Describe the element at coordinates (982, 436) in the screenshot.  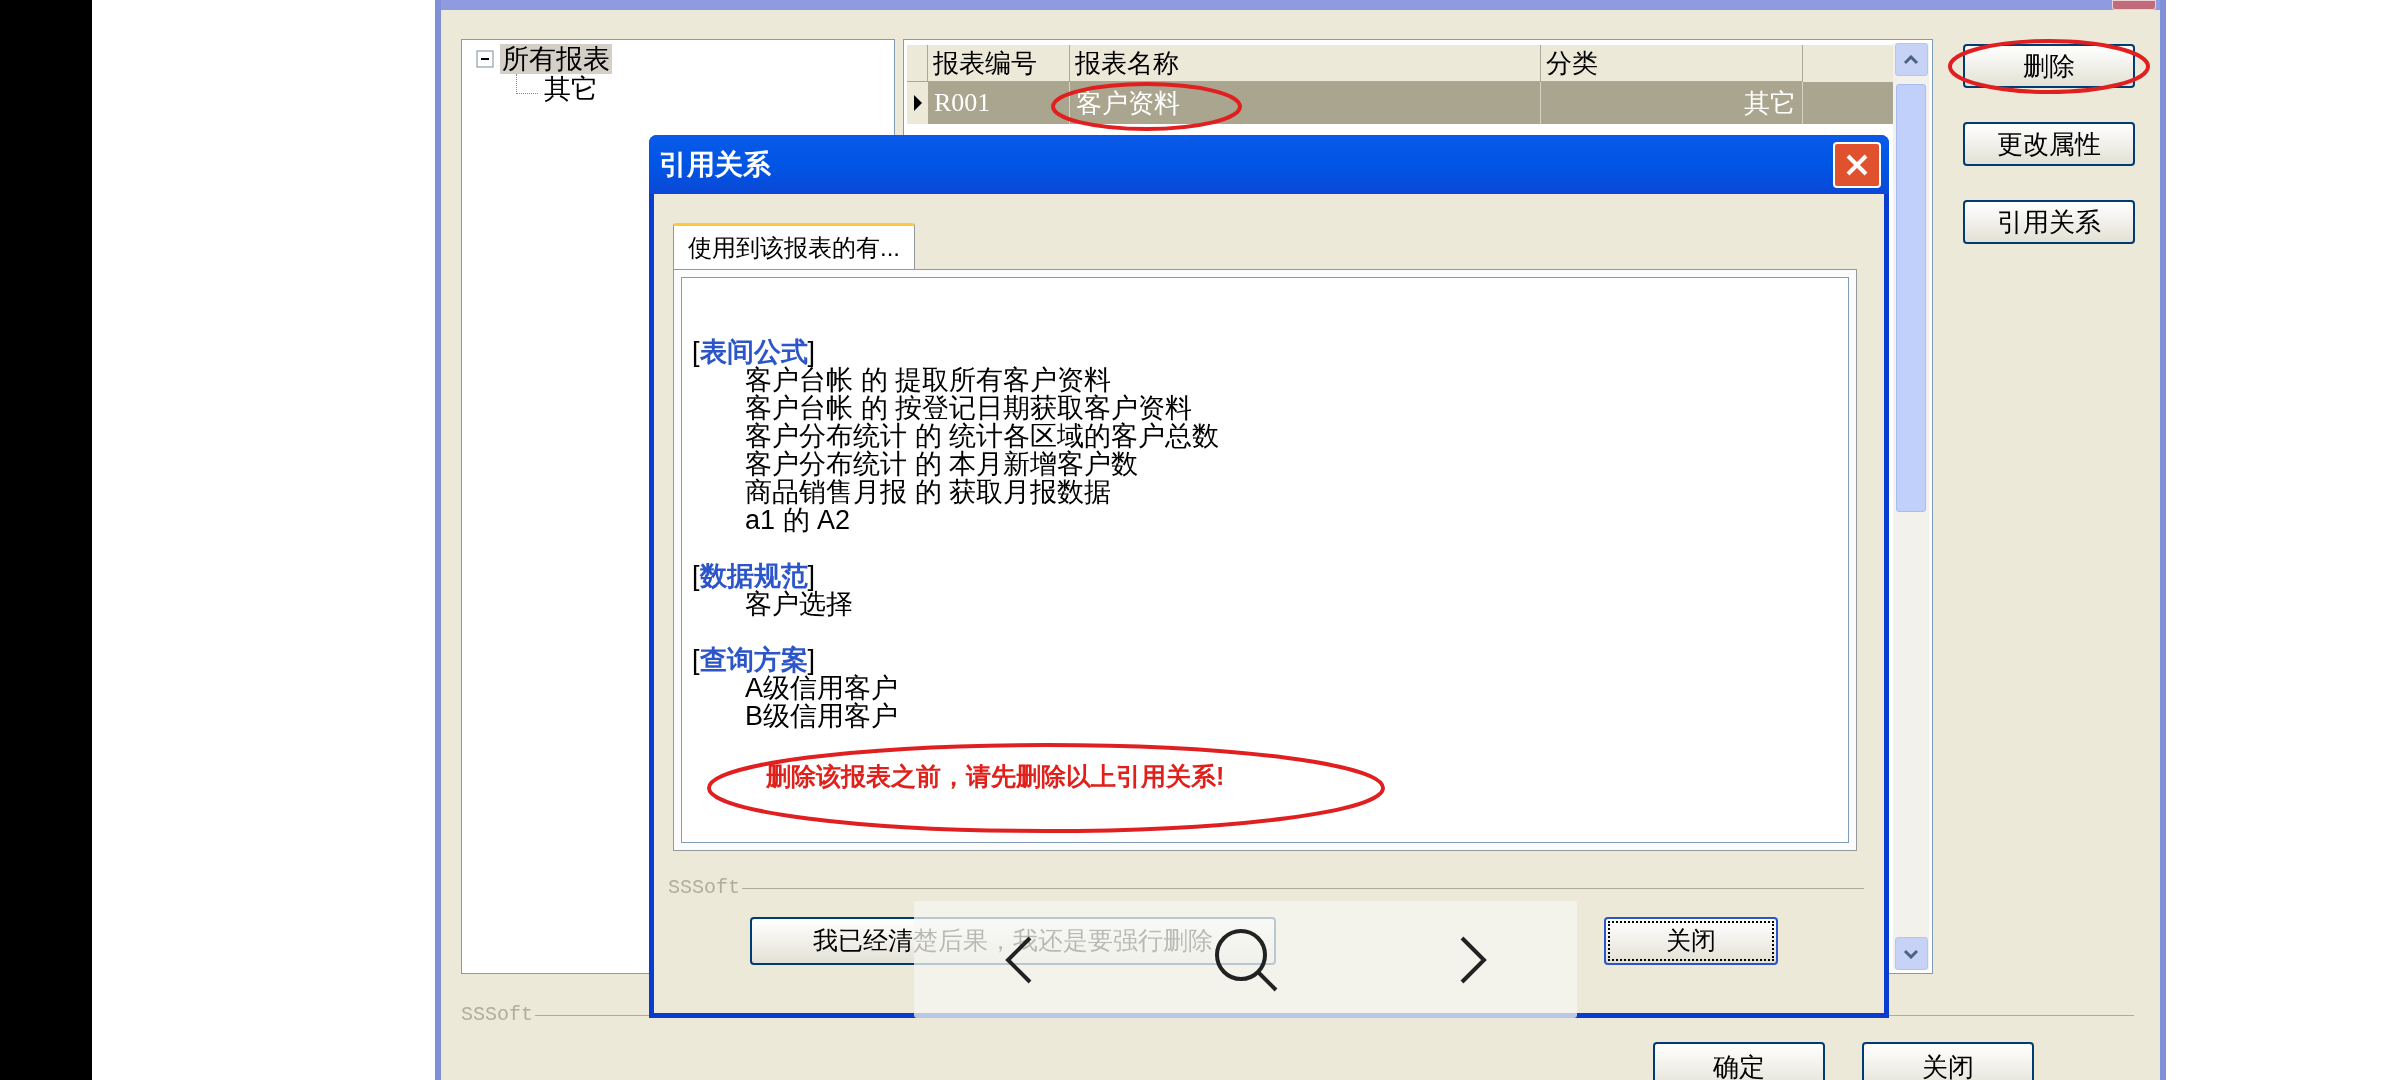
I see `reference-item: 客户分布统计 的 统计各区域的客户总数` at that location.